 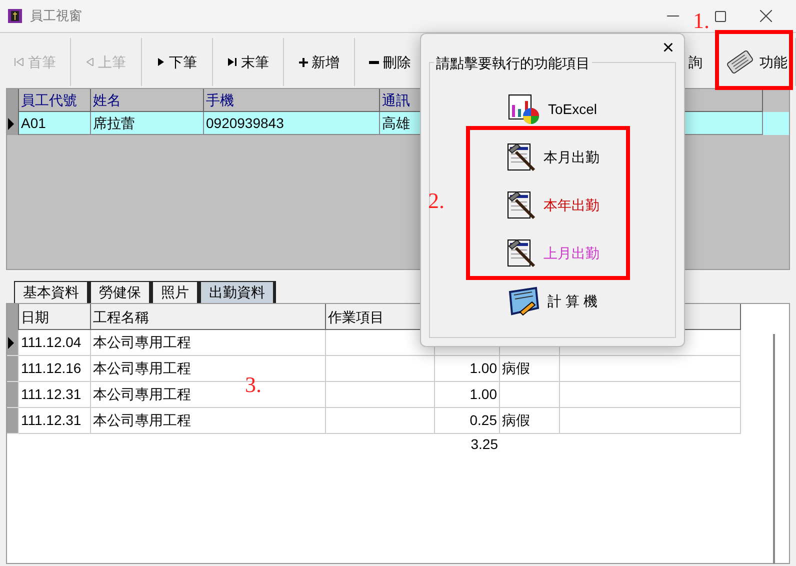 I want to click on table-cell: 0.25, so click(x=467, y=421).